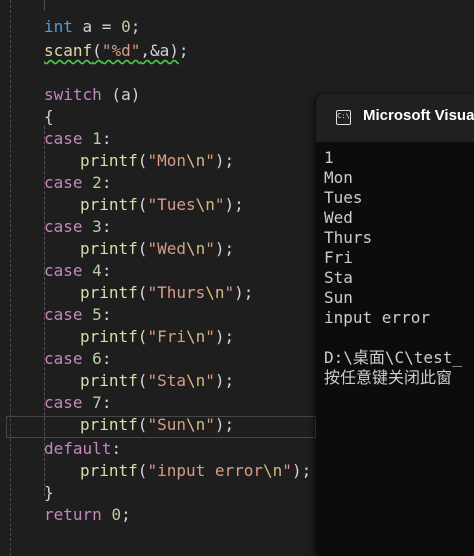 The height and width of the screenshot is (556, 474). I want to click on code-line-switch: switch (a), so click(92, 95).